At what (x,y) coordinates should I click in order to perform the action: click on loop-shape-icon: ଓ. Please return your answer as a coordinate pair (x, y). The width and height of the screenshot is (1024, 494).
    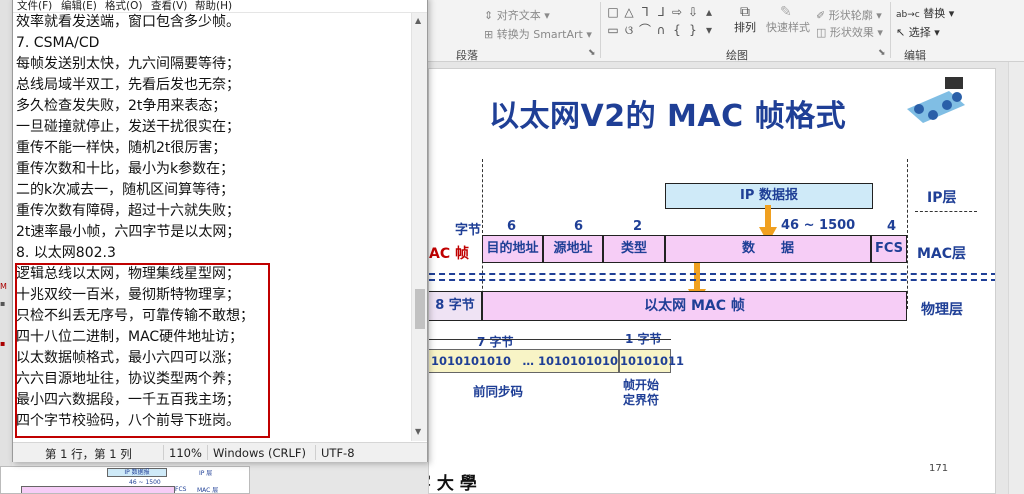
    Looking at the image, I should click on (629, 30).